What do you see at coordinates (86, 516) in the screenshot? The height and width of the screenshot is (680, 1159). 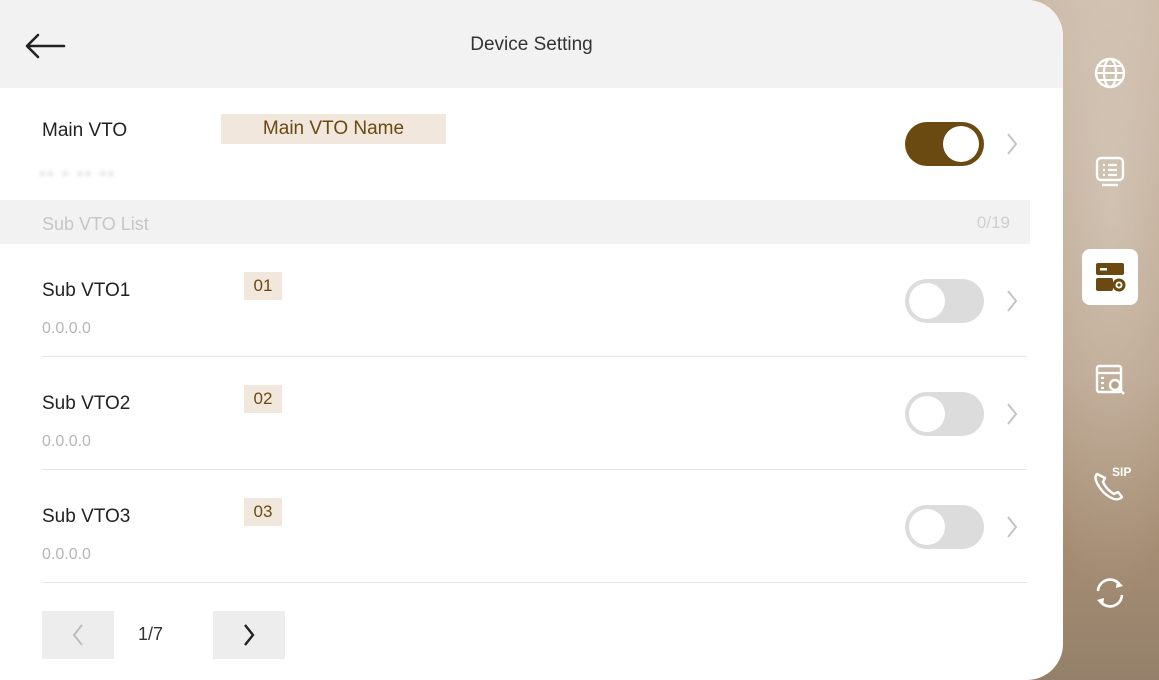 I see `sub-vto-label: Sub VTO3` at bounding box center [86, 516].